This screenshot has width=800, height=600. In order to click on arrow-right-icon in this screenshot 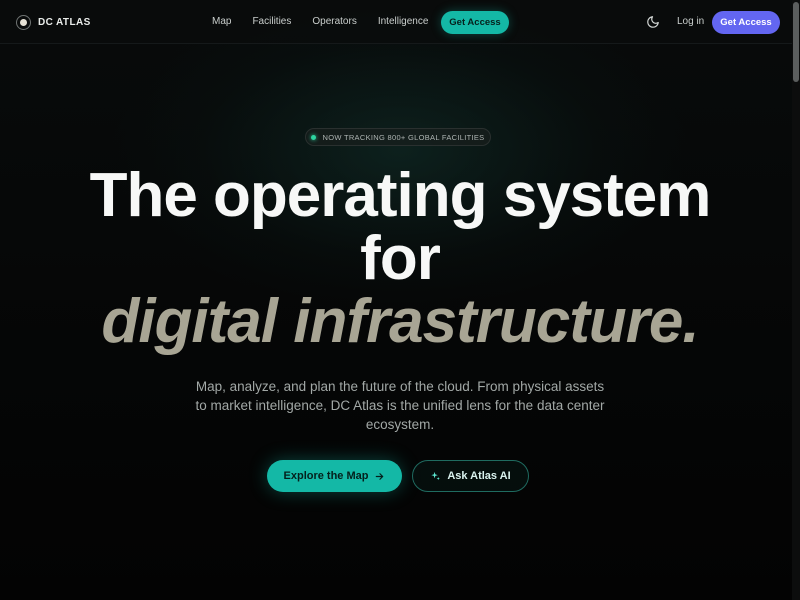, I will do `click(379, 476)`.